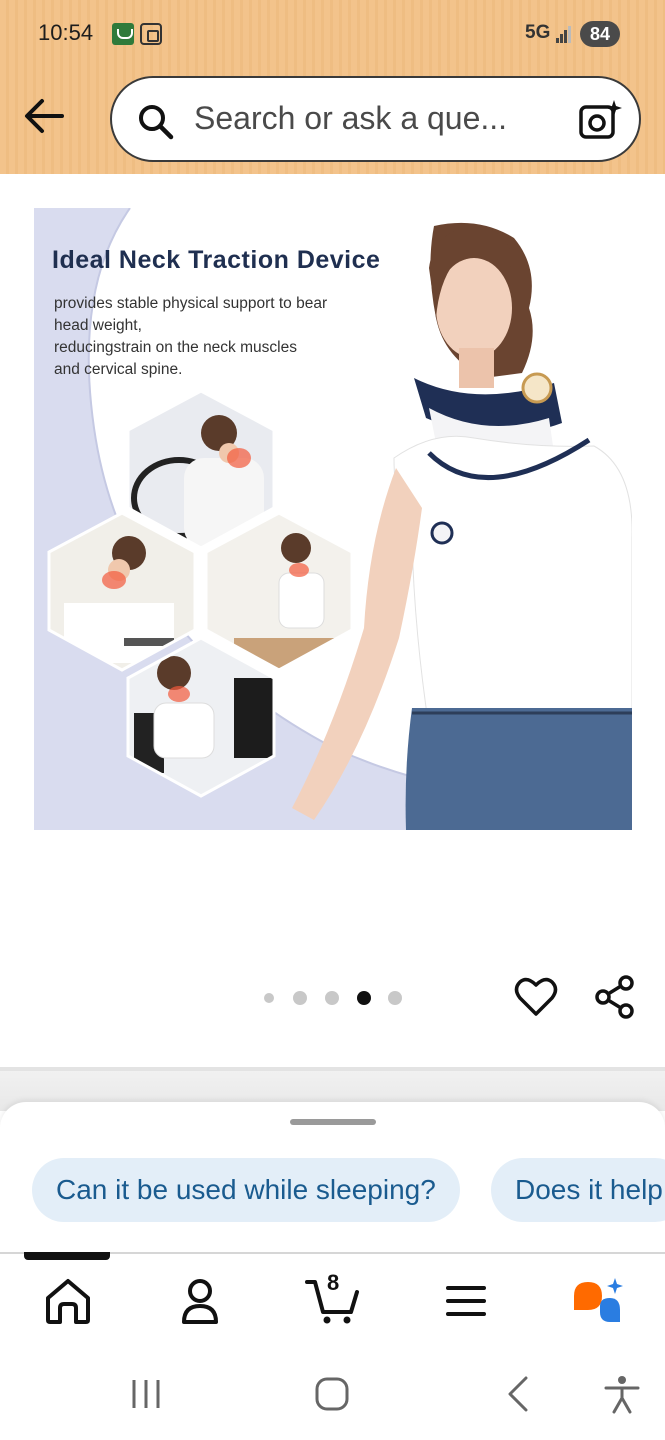 The image size is (665, 1440). I want to click on active-tab-indicator, so click(67, 1256).